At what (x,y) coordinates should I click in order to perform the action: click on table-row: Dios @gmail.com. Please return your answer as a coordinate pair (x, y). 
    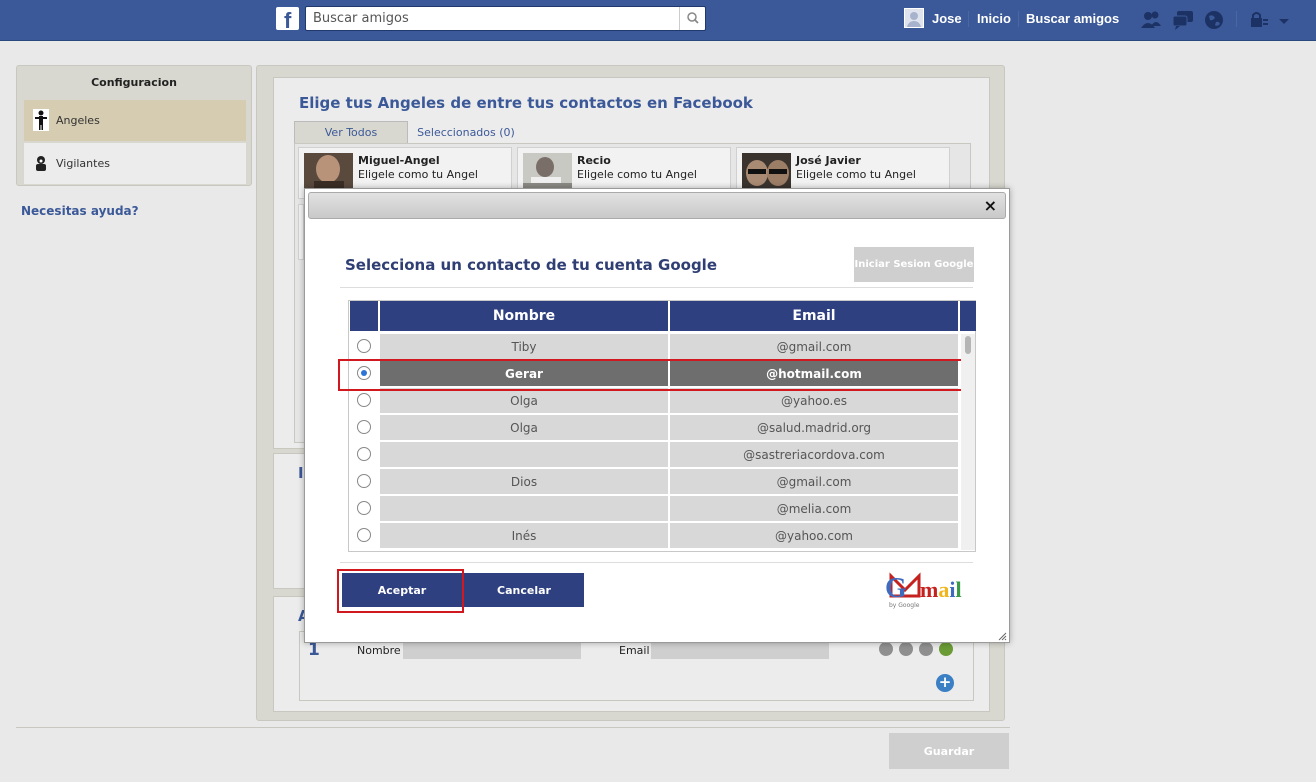
    Looking at the image, I should click on (654, 481).